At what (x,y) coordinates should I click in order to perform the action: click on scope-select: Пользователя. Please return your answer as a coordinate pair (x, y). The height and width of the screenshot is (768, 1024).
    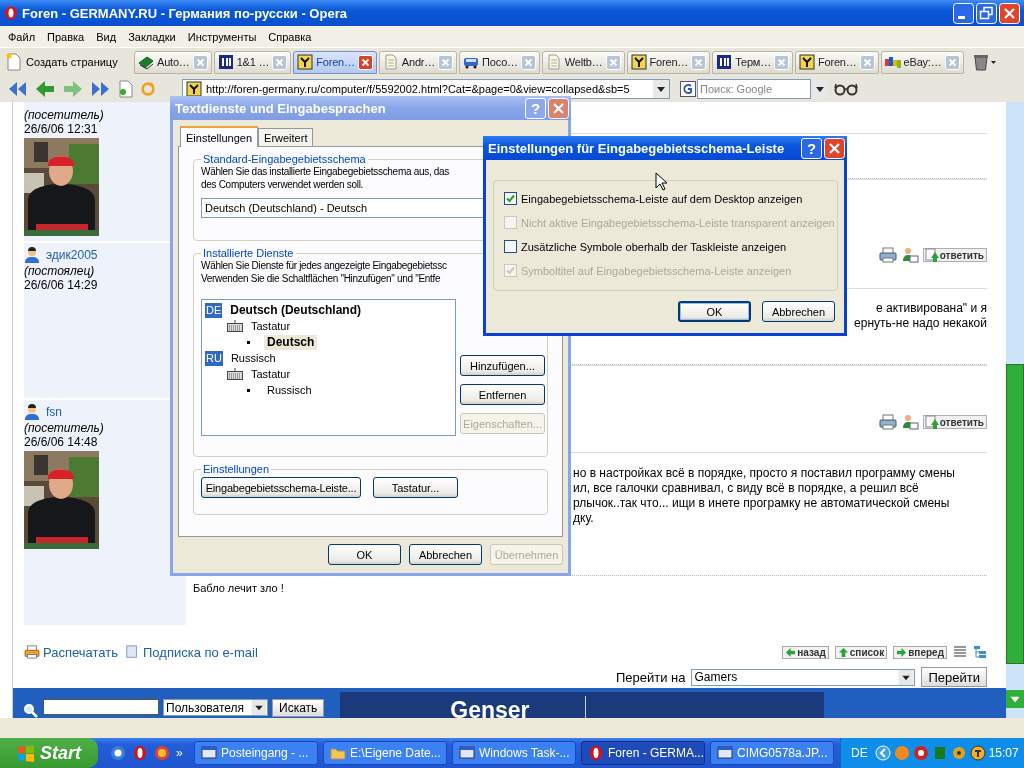
    Looking at the image, I should click on (215, 707).